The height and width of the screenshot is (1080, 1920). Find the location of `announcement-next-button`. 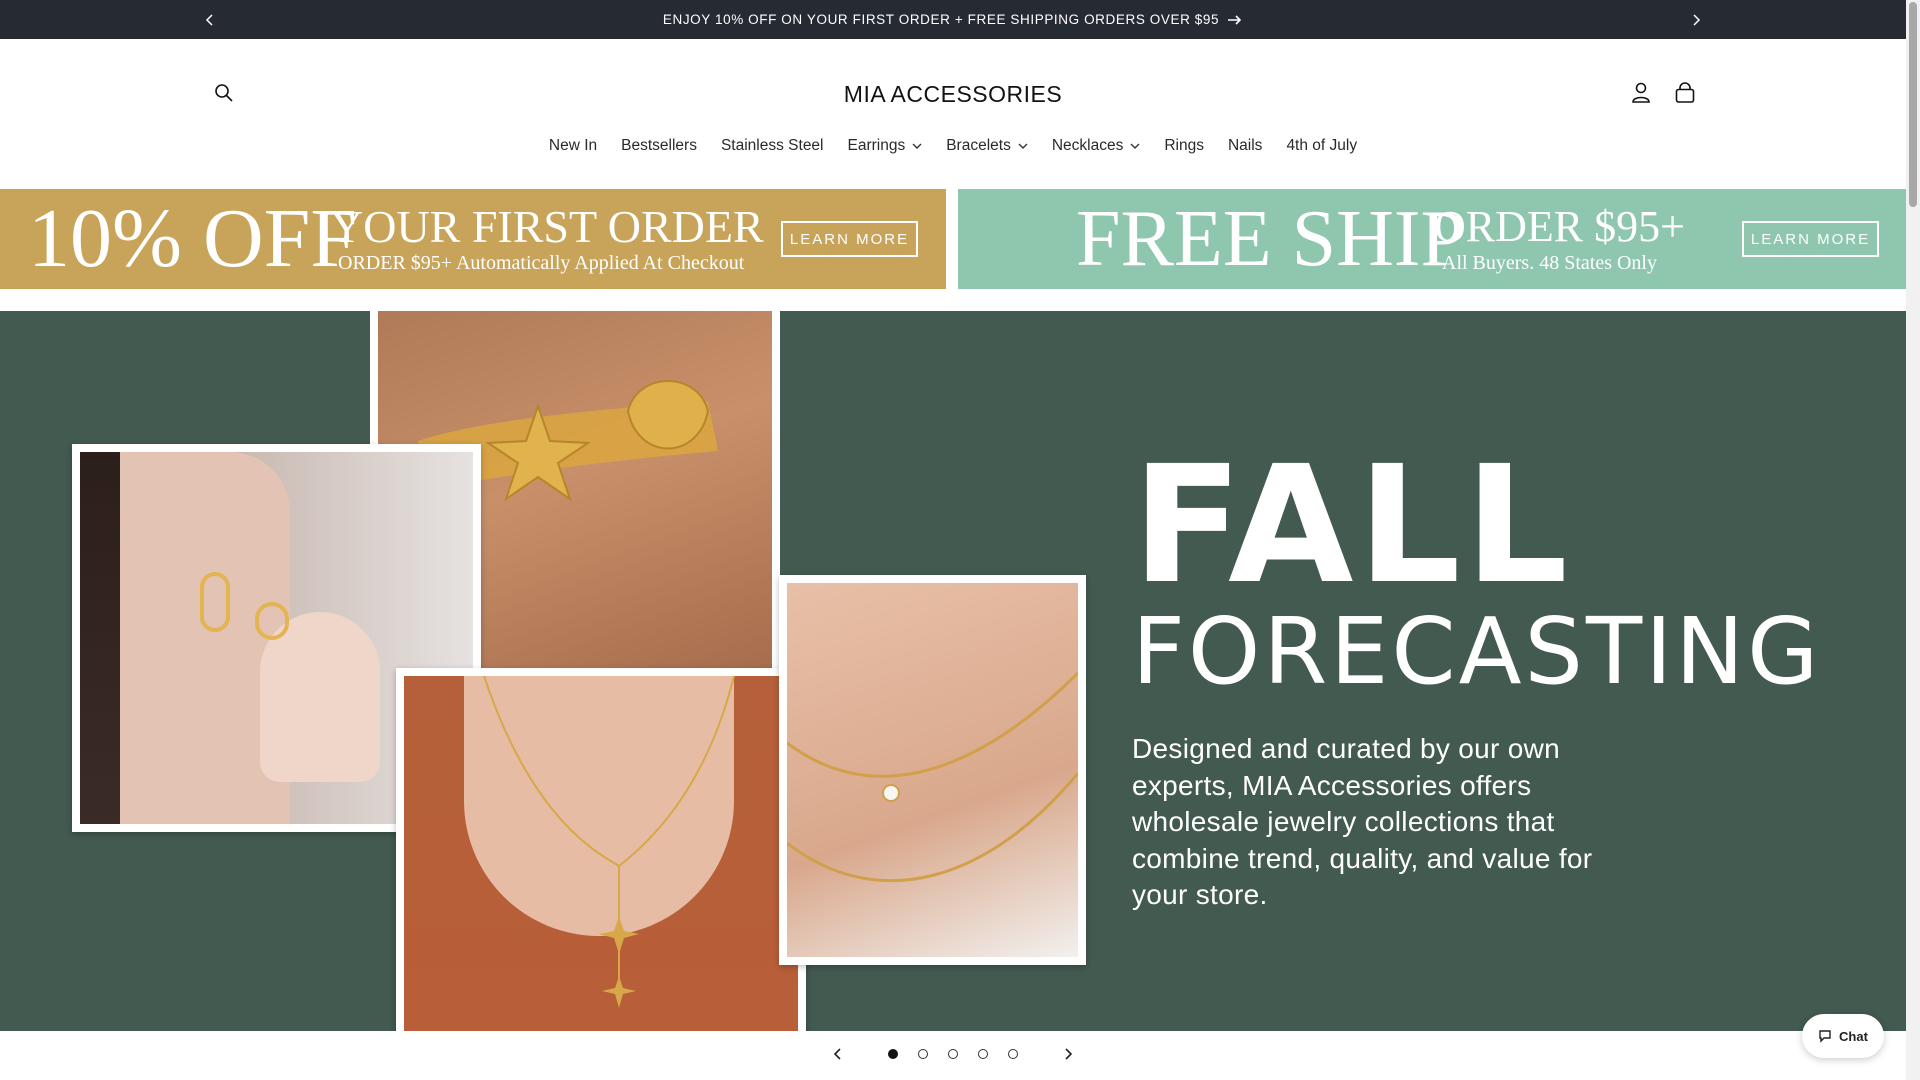

announcement-next-button is located at coordinates (1696, 20).